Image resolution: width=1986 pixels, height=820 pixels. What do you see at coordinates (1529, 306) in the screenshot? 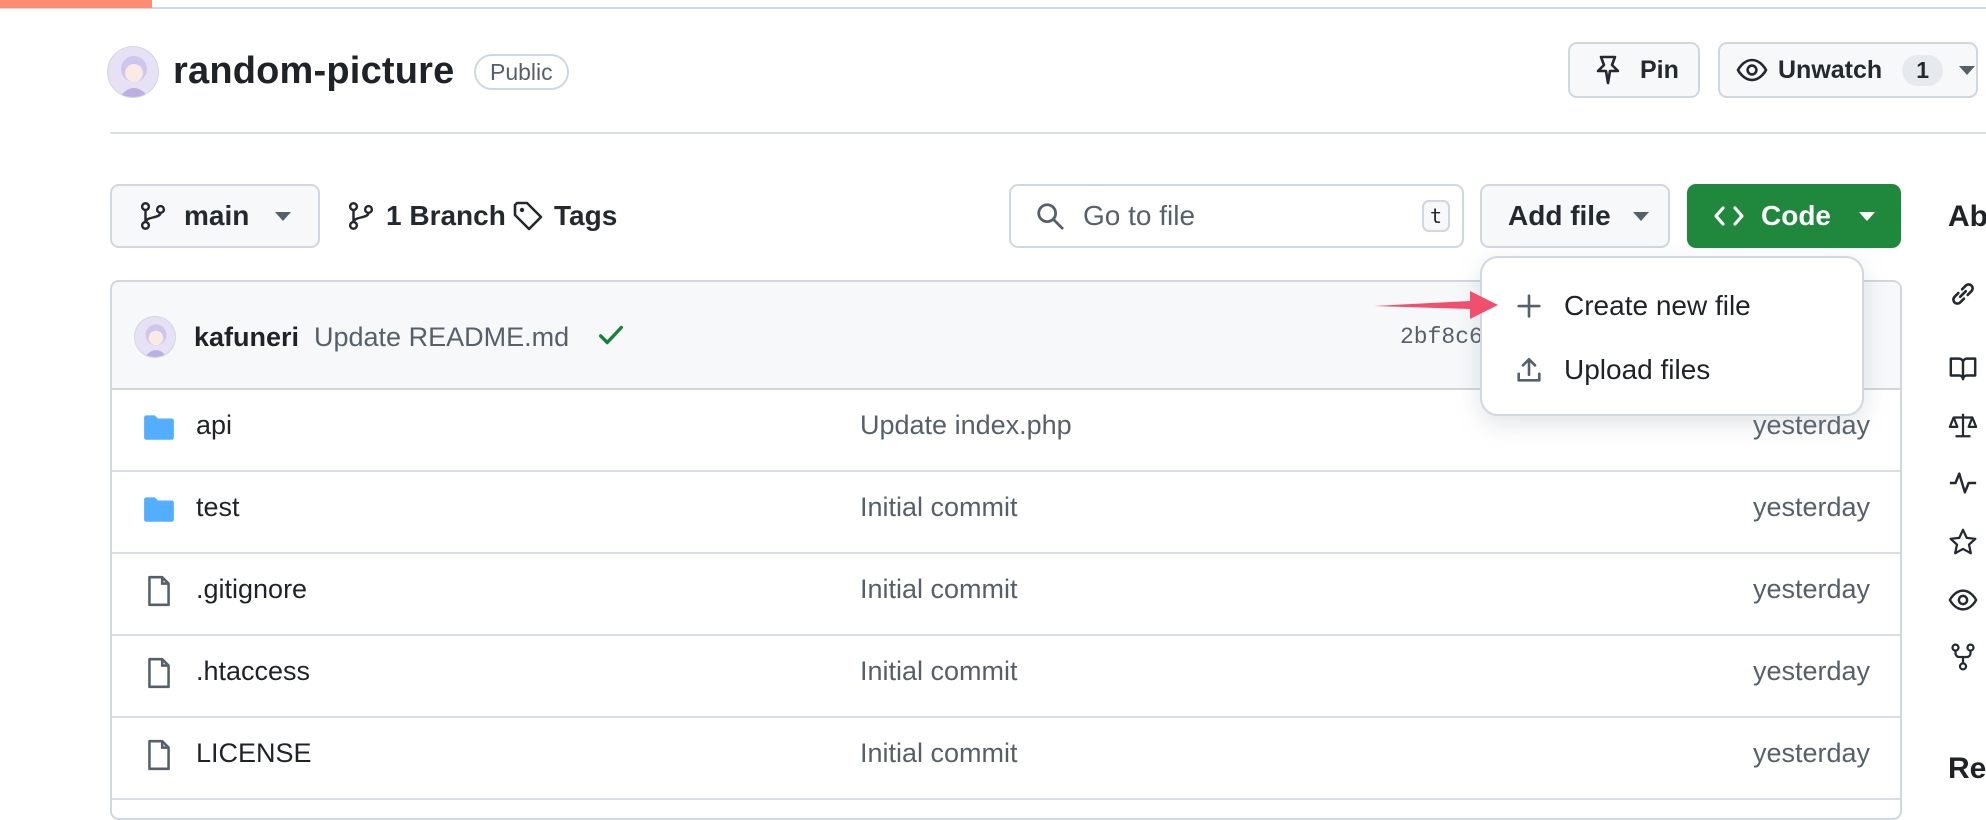
I see `plus-icon` at bounding box center [1529, 306].